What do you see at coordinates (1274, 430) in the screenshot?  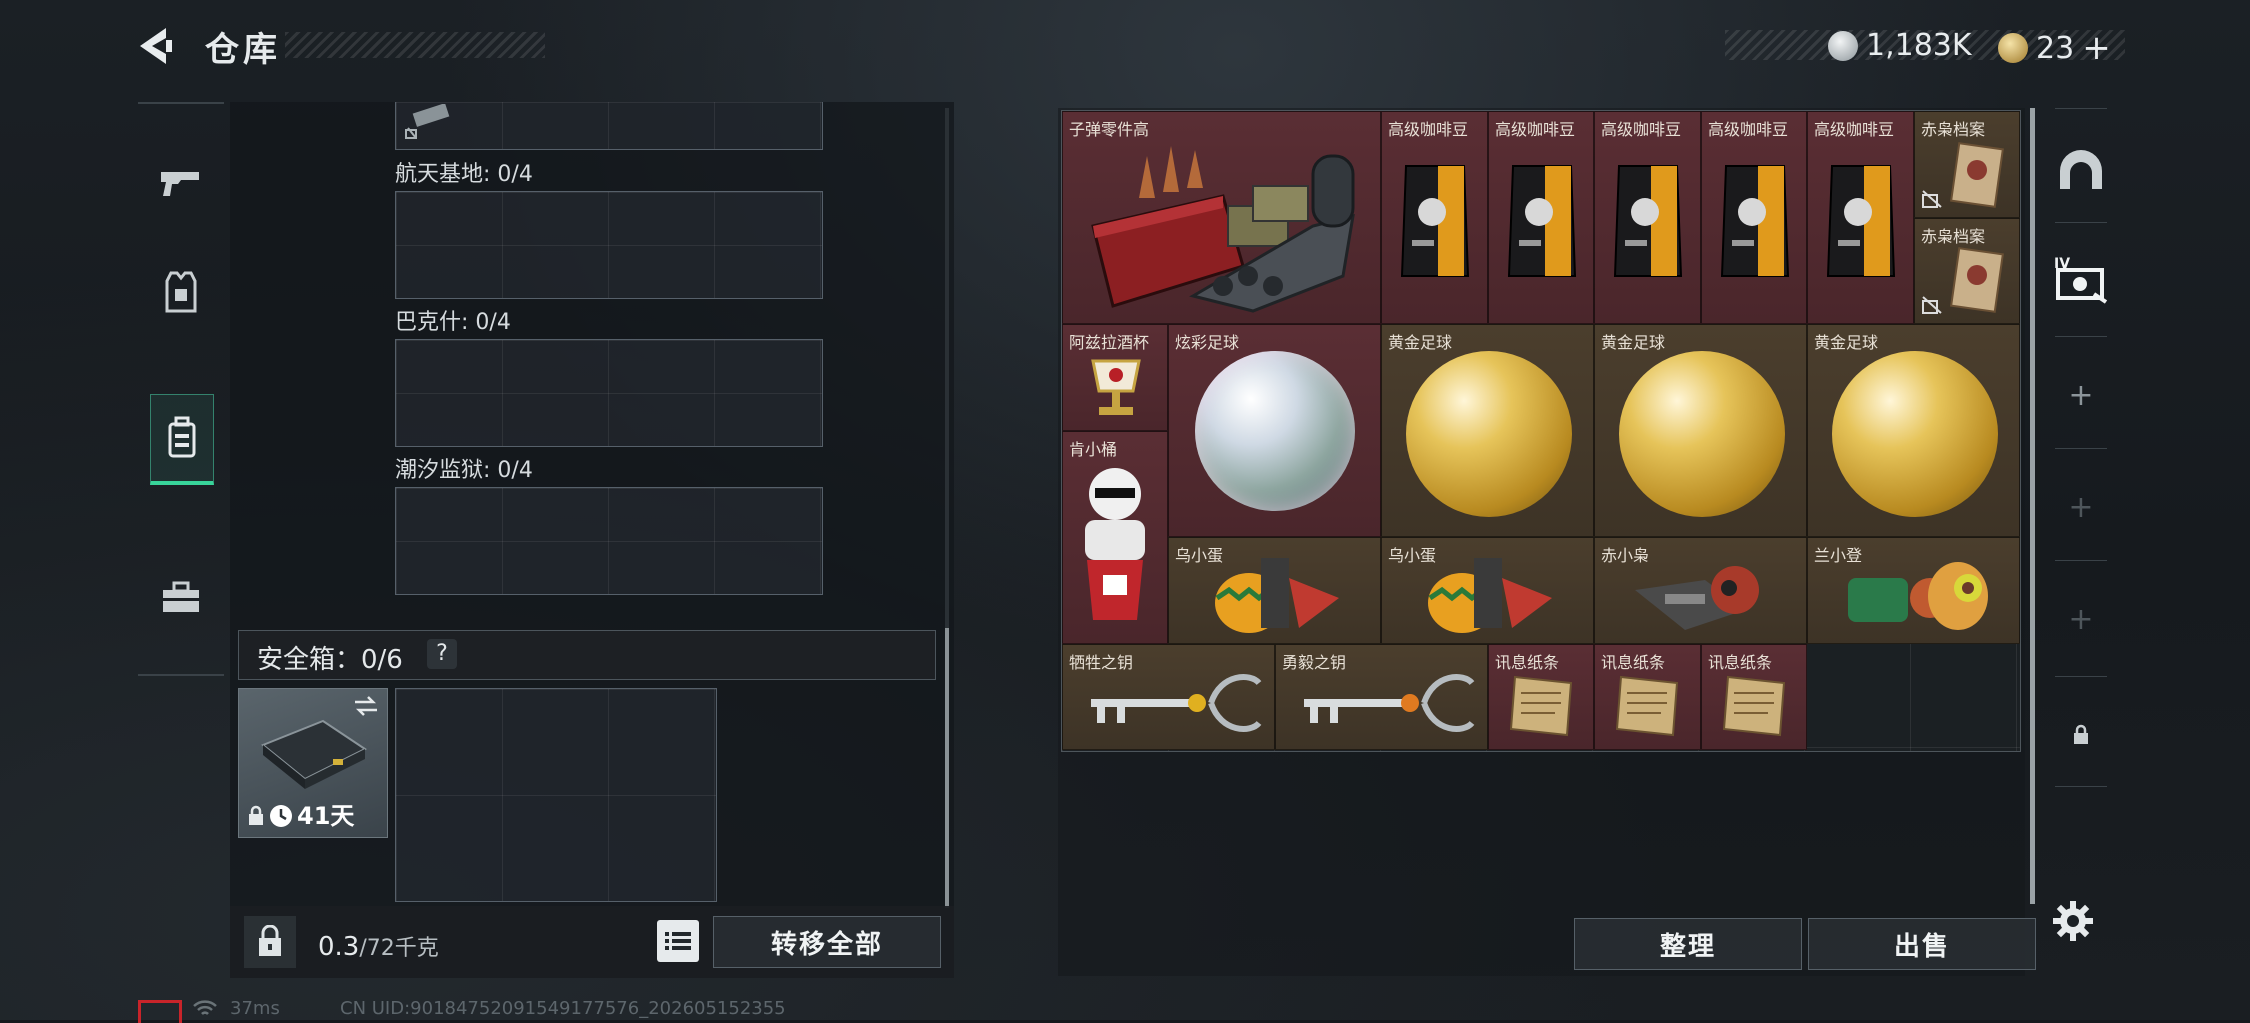 I see `inventory-item: 炫彩足球` at bounding box center [1274, 430].